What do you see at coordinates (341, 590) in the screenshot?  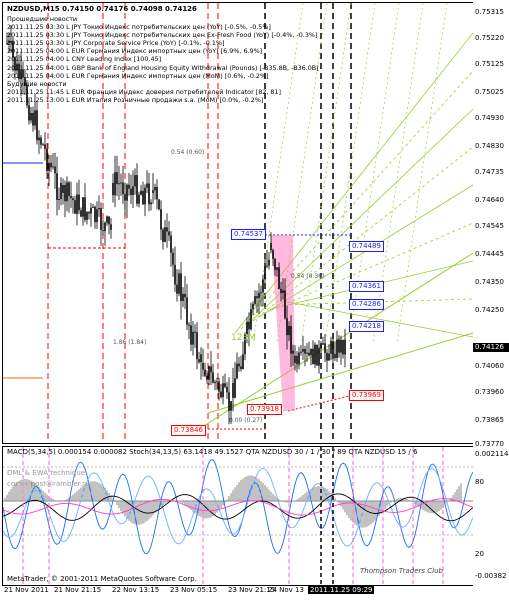 I see `current-time-label: 2011.11.25 09:29` at bounding box center [341, 590].